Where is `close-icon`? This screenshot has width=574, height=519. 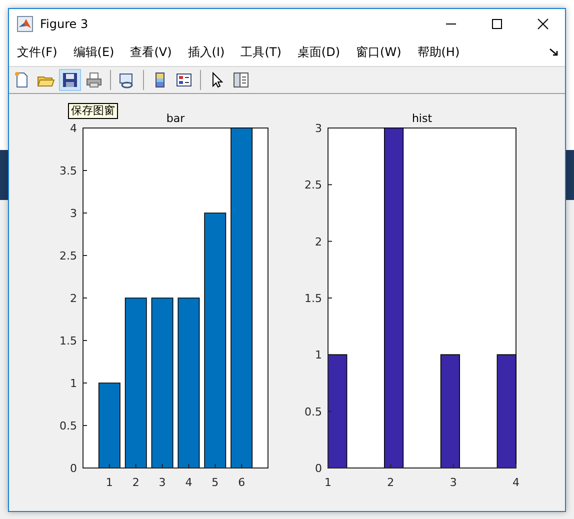 close-icon is located at coordinates (543, 24).